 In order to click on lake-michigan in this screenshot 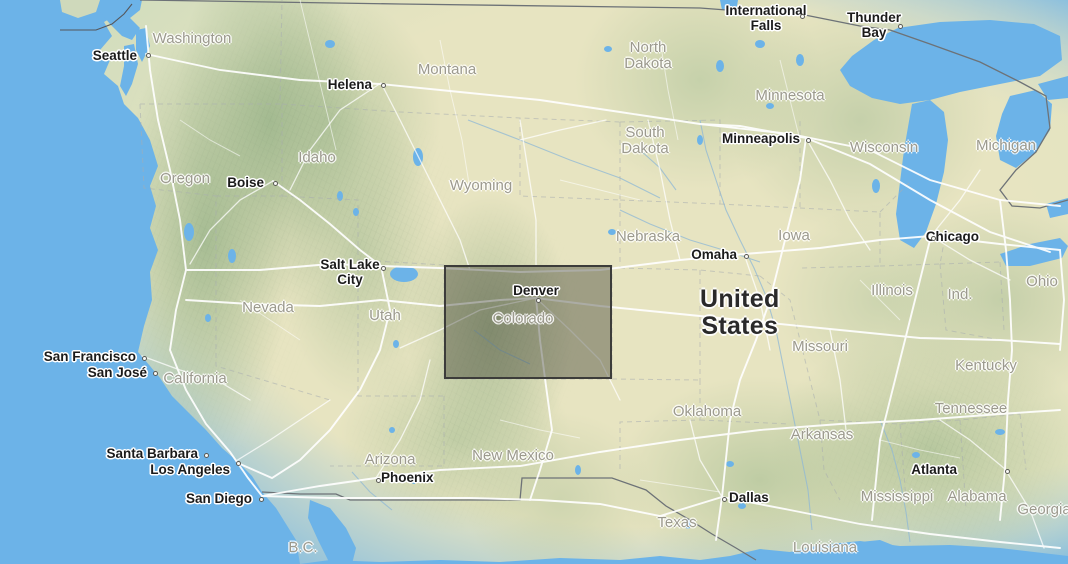, I will do `click(922, 174)`.